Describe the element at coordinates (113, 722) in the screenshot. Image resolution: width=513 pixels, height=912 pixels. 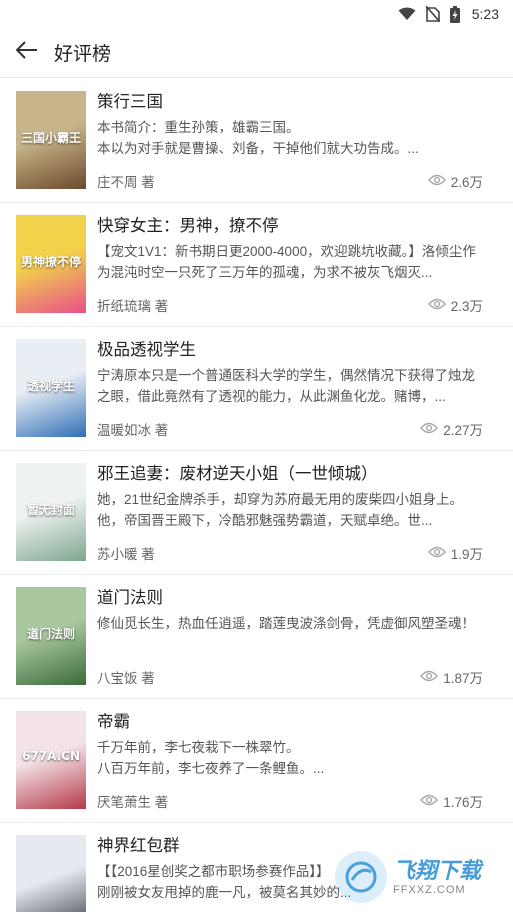
I see `book-title: 帝霸` at that location.